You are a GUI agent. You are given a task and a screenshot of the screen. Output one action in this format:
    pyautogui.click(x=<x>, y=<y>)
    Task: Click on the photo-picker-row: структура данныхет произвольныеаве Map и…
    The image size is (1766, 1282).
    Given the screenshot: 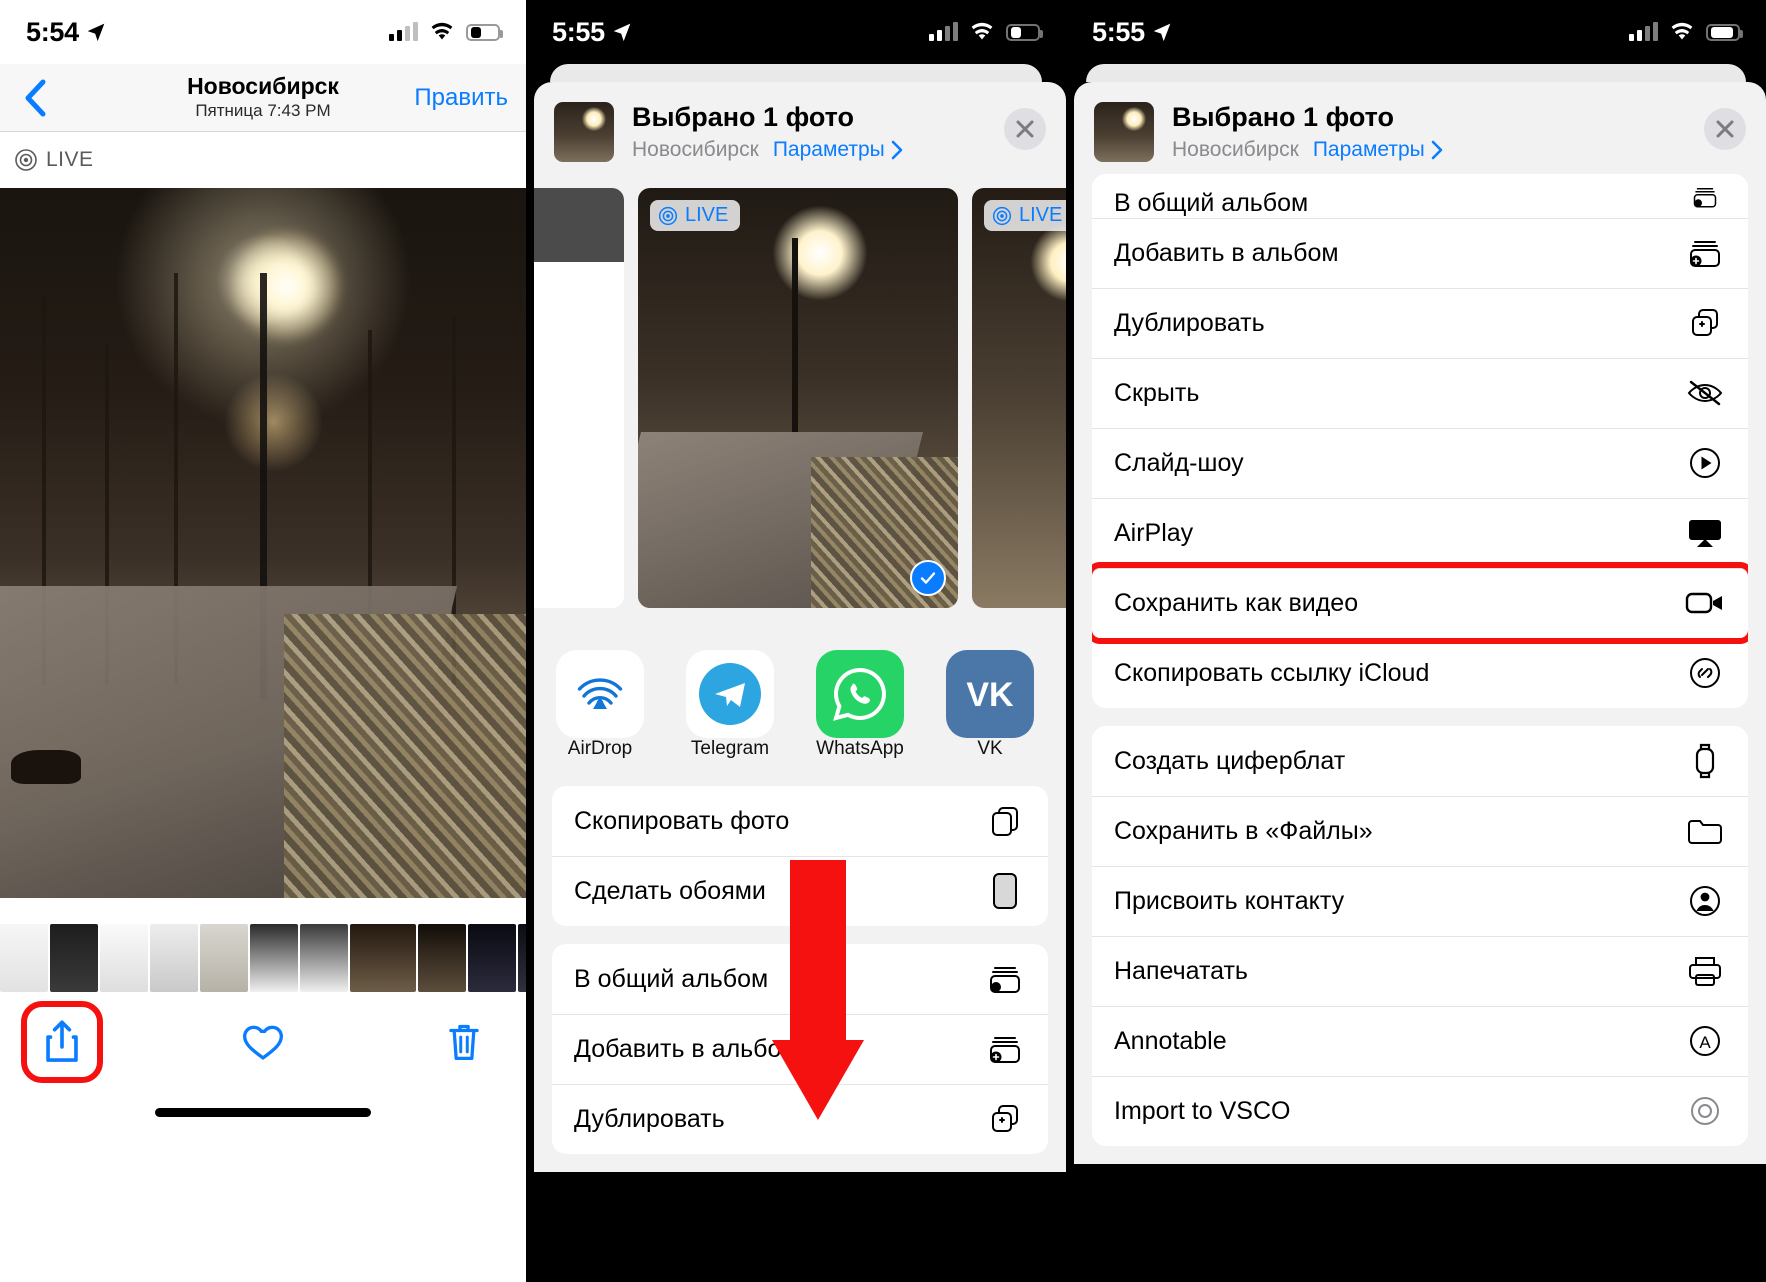 What is the action you would take?
    pyautogui.click(x=800, y=398)
    